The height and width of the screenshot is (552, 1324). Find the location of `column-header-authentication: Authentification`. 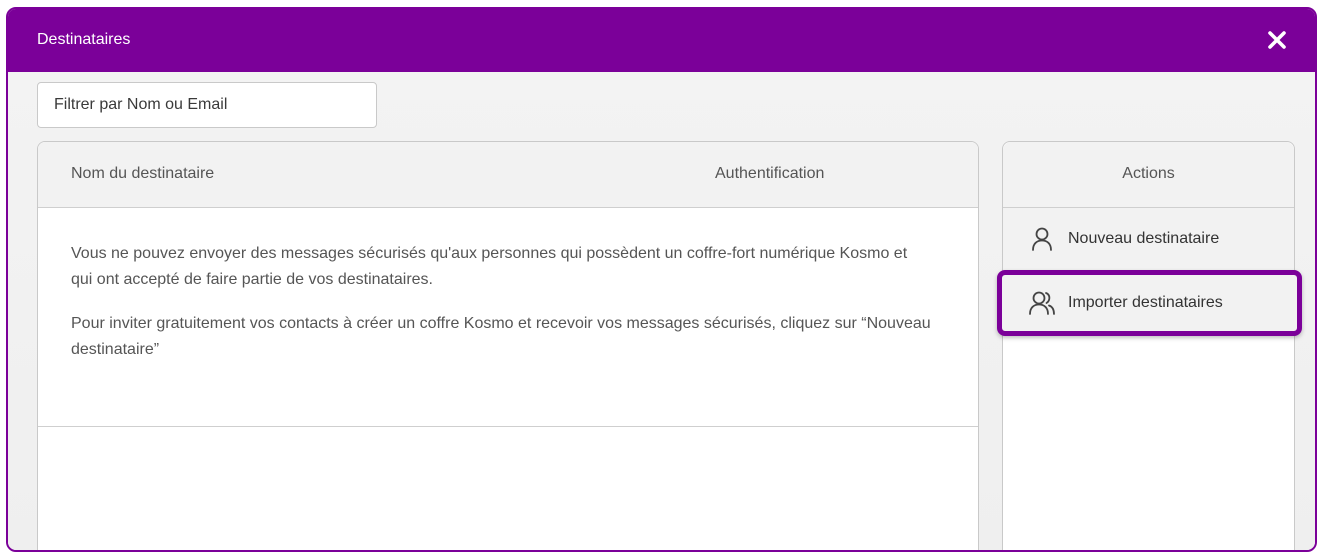

column-header-authentication: Authentification is located at coordinates (769, 174).